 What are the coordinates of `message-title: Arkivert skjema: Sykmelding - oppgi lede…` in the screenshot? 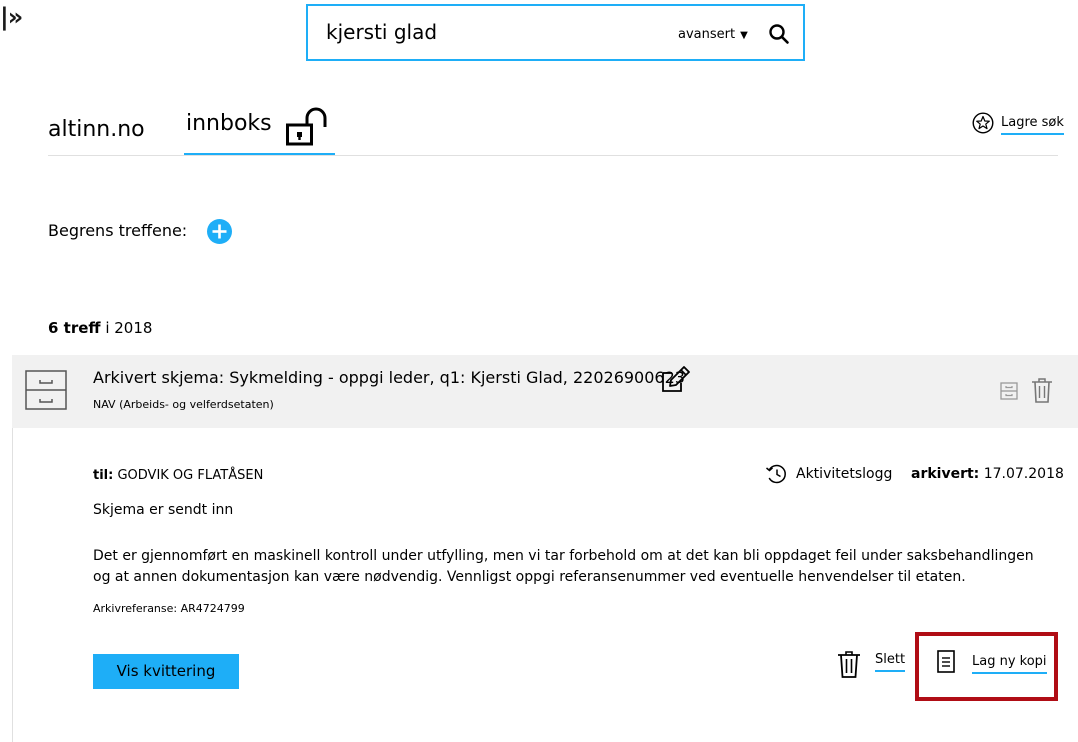 It's located at (389, 377).